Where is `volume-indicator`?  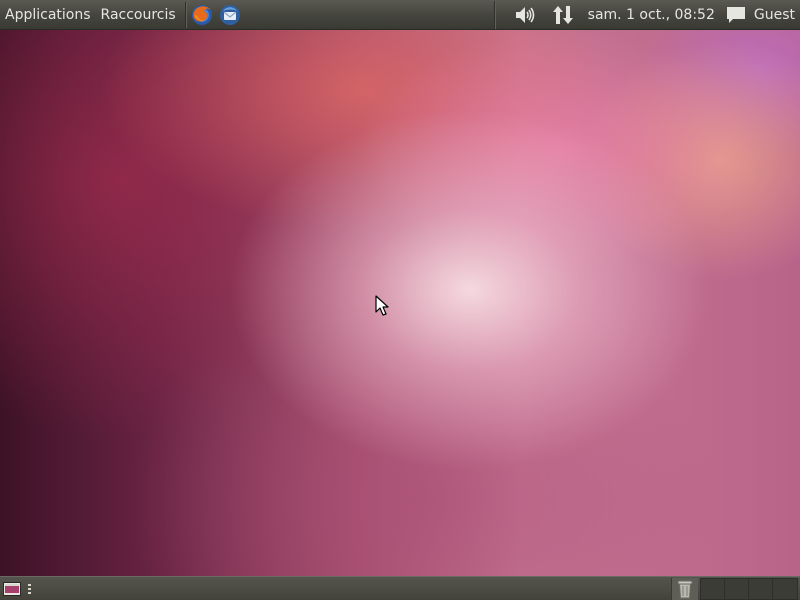 volume-indicator is located at coordinates (520, 15).